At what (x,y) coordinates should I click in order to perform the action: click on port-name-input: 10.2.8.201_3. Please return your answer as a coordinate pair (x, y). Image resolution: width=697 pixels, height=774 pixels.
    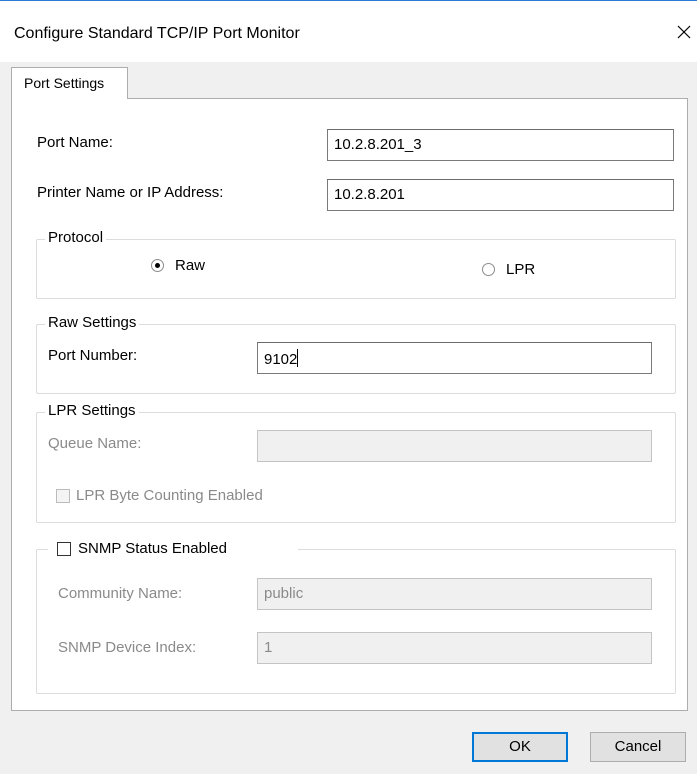
    Looking at the image, I should click on (500, 145).